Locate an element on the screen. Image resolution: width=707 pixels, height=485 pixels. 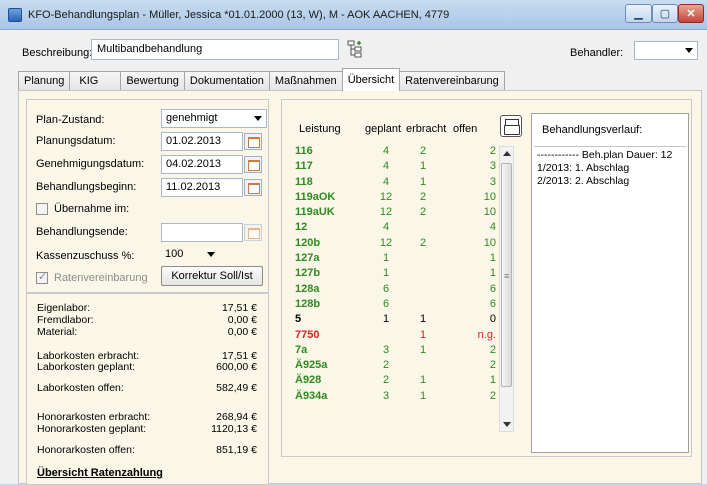
tab-planung: Planung is located at coordinates (44, 81).